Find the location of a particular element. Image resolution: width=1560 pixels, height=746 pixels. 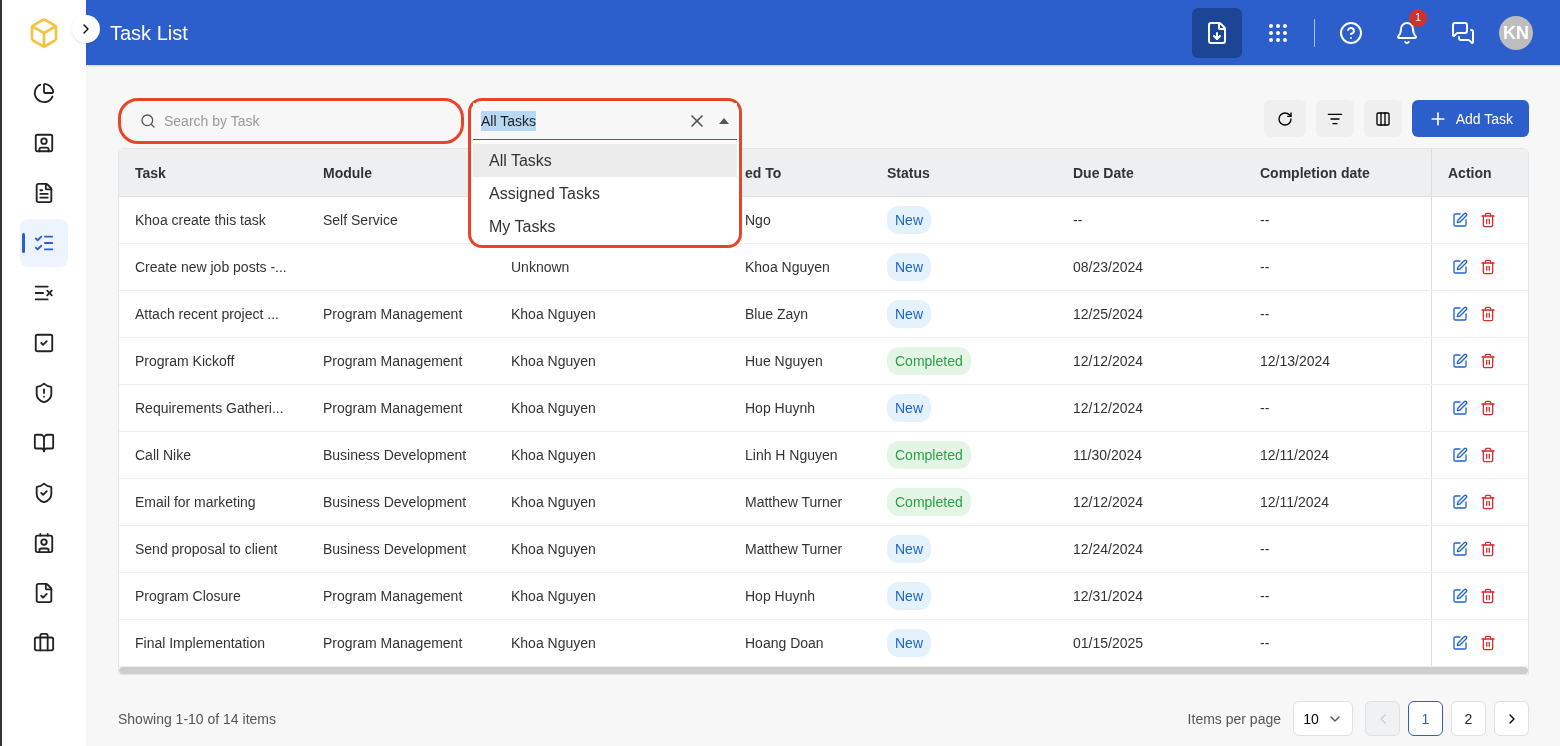

status-badge: Completed is located at coordinates (929, 361).